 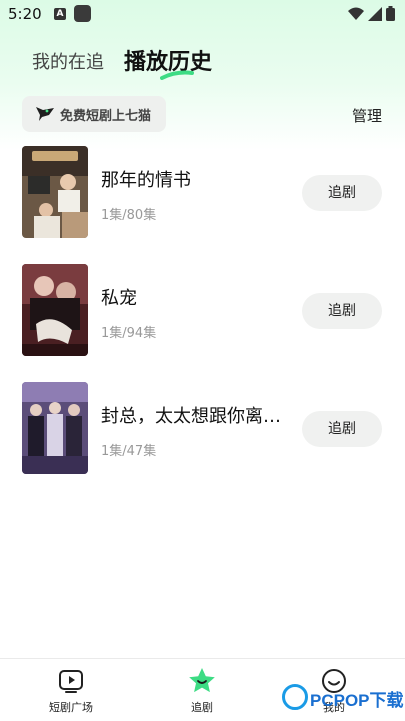 I want to click on cat-logo-icon, so click(x=45, y=114).